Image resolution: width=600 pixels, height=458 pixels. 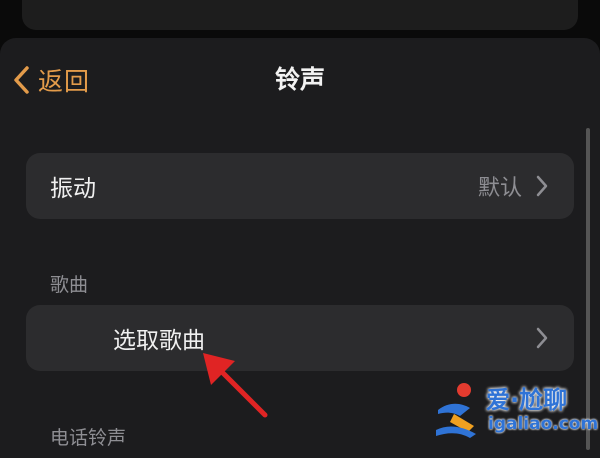 What do you see at coordinates (499, 188) in the screenshot?
I see `vibration-value: 默认` at bounding box center [499, 188].